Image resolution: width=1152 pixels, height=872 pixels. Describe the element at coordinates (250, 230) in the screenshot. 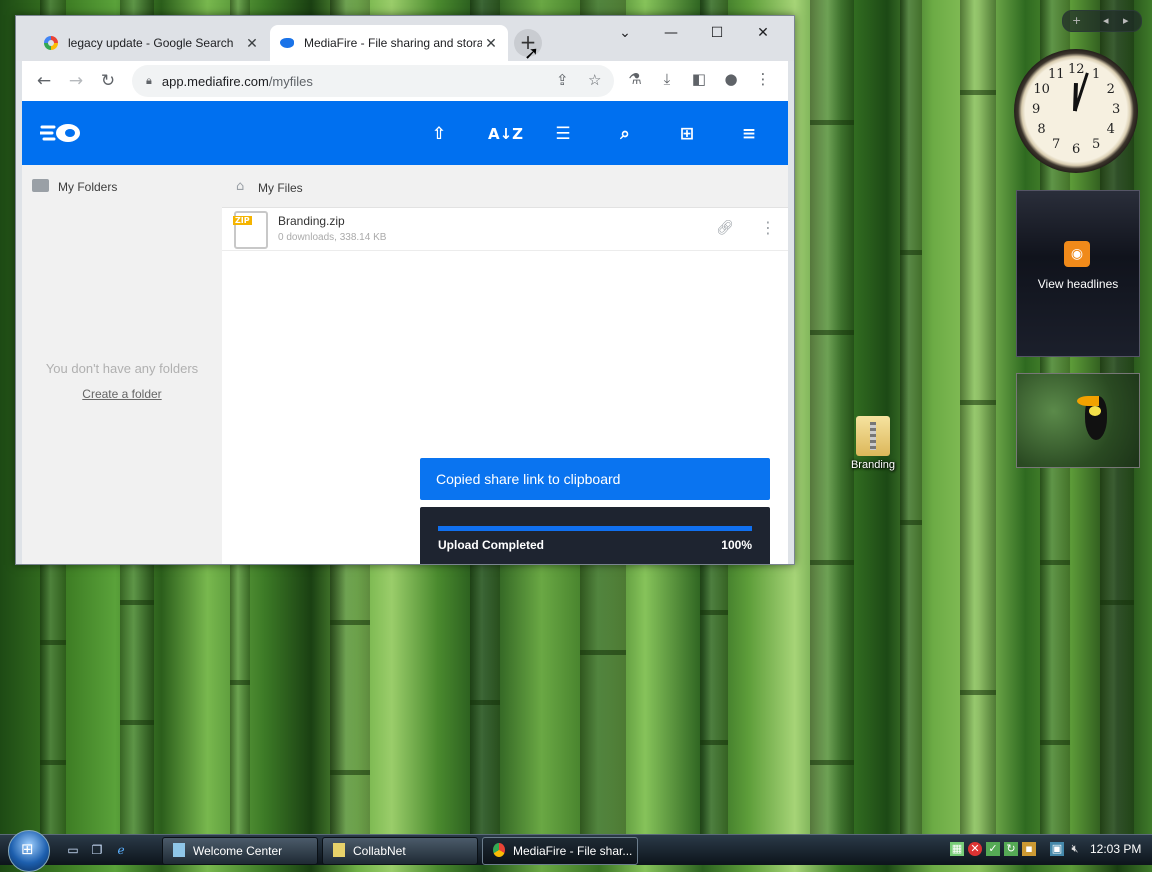

I see `zip-file-icon: ZIP` at that location.